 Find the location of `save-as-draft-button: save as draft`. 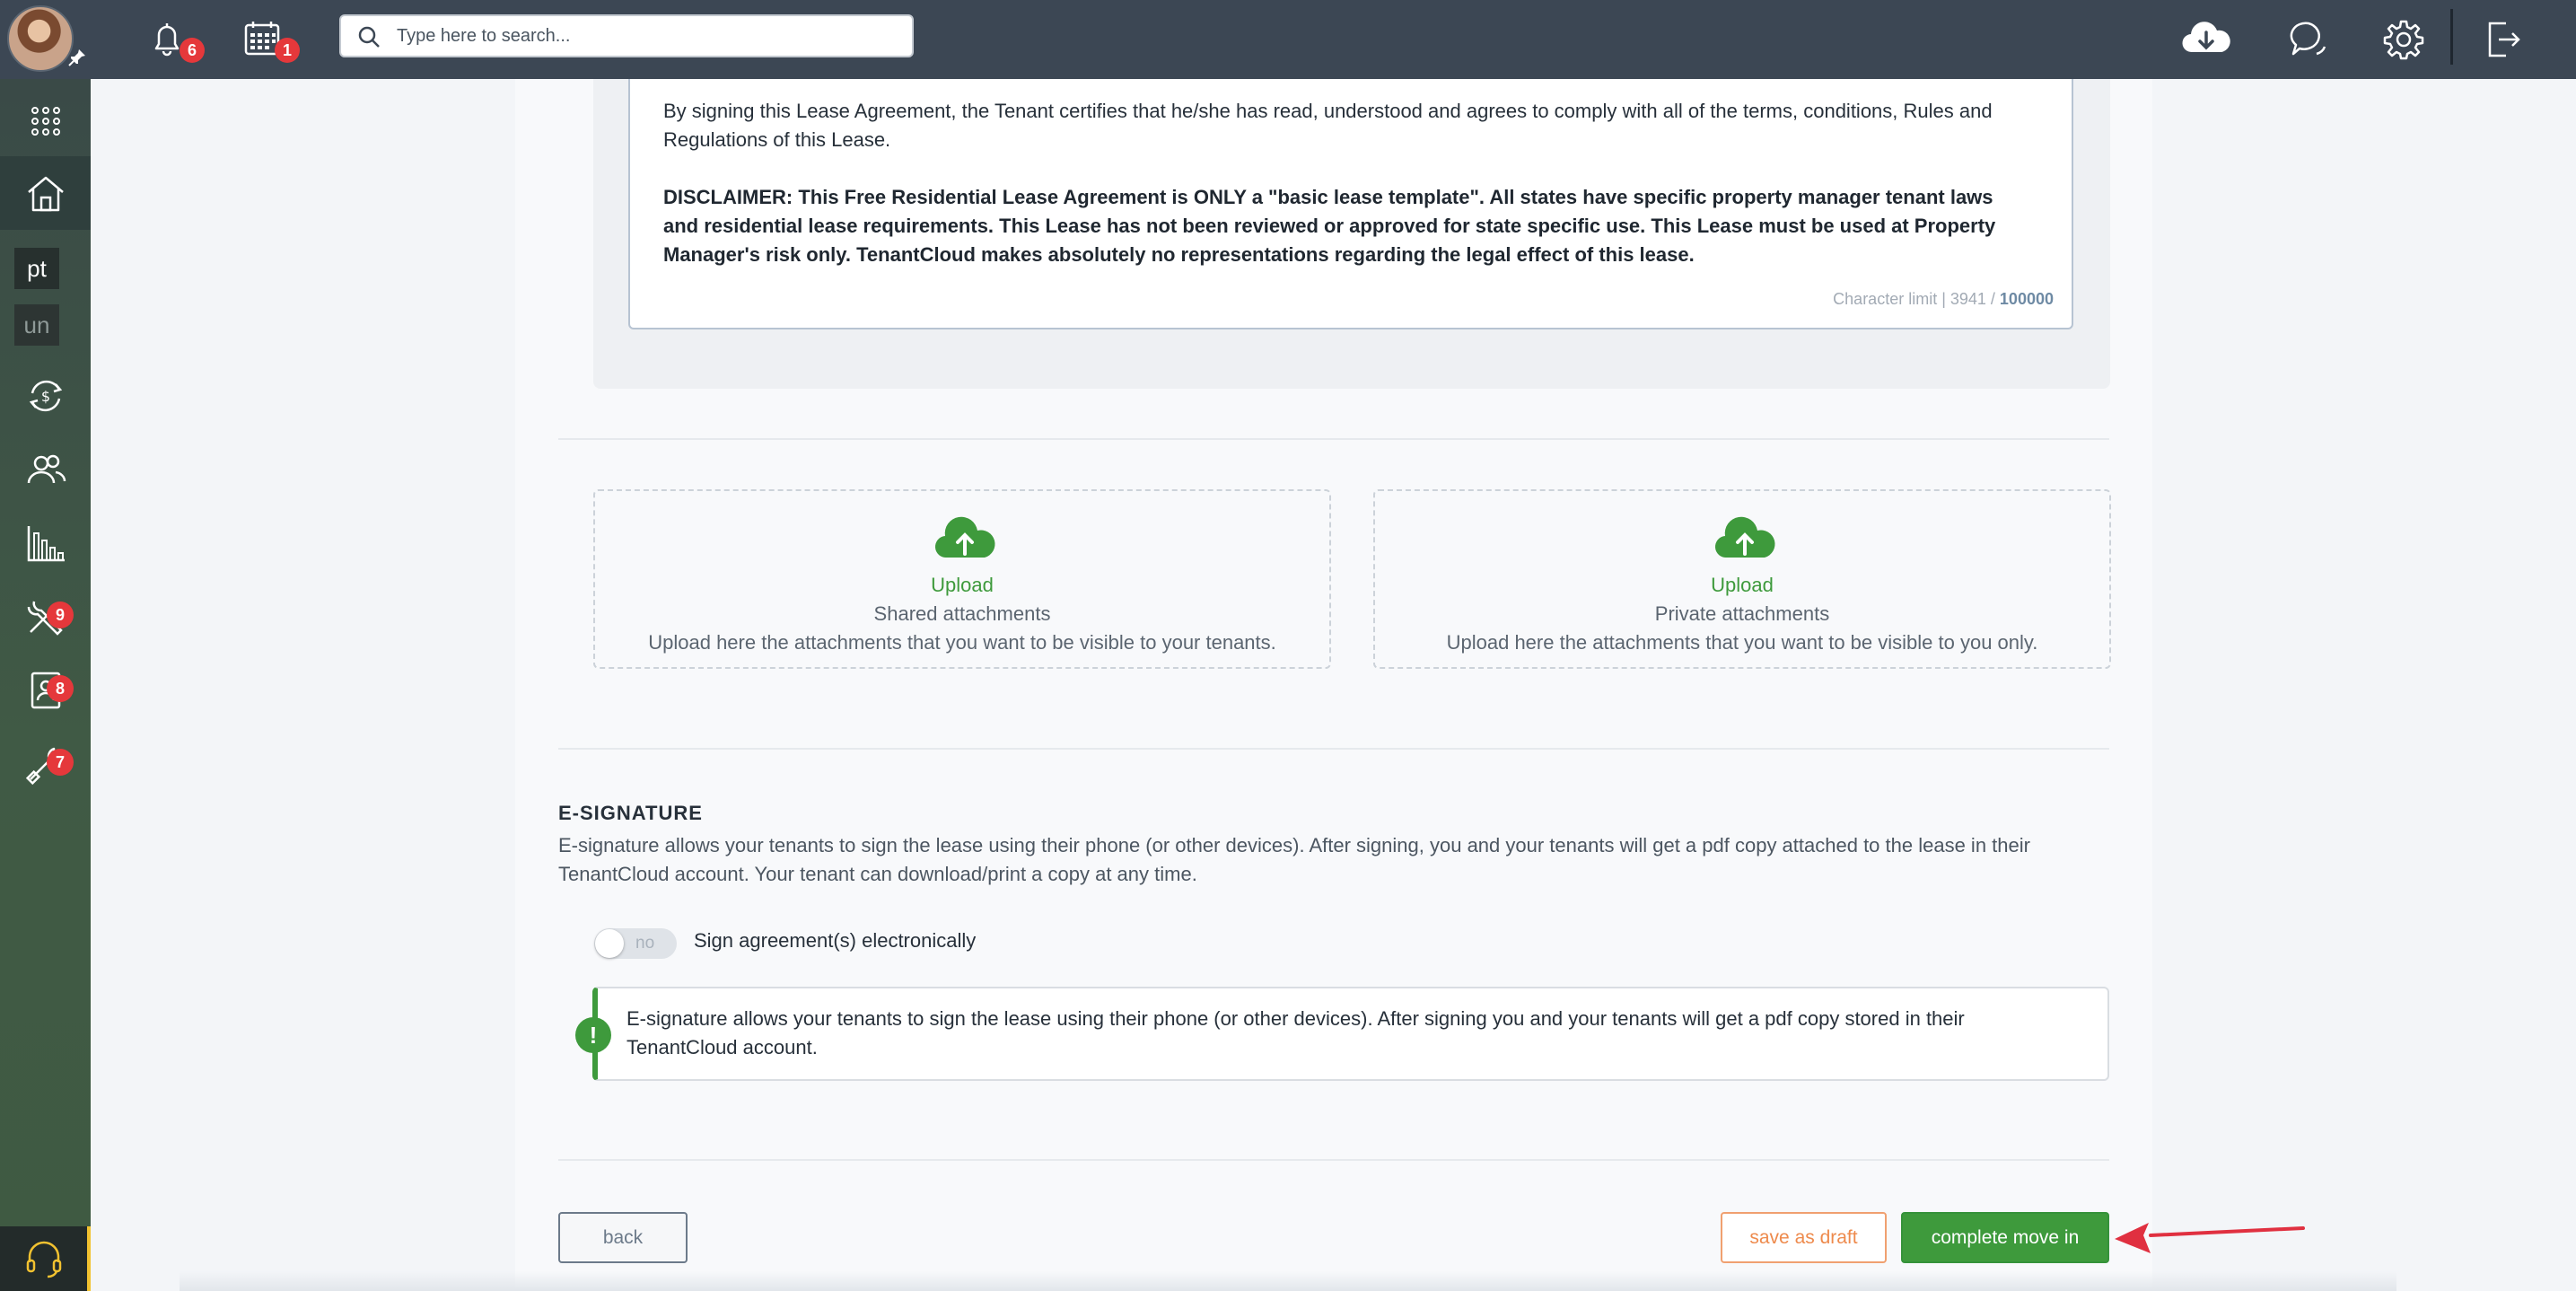

save-as-draft-button: save as draft is located at coordinates (1804, 1237).